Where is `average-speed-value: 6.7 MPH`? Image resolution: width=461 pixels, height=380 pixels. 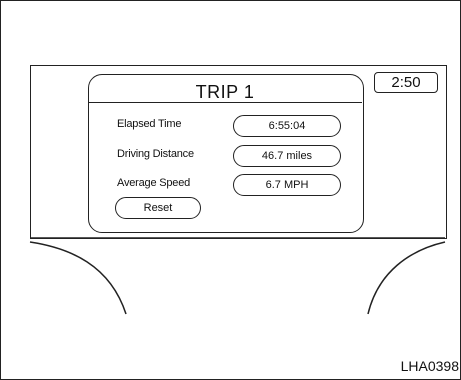 average-speed-value: 6.7 MPH is located at coordinates (287, 185).